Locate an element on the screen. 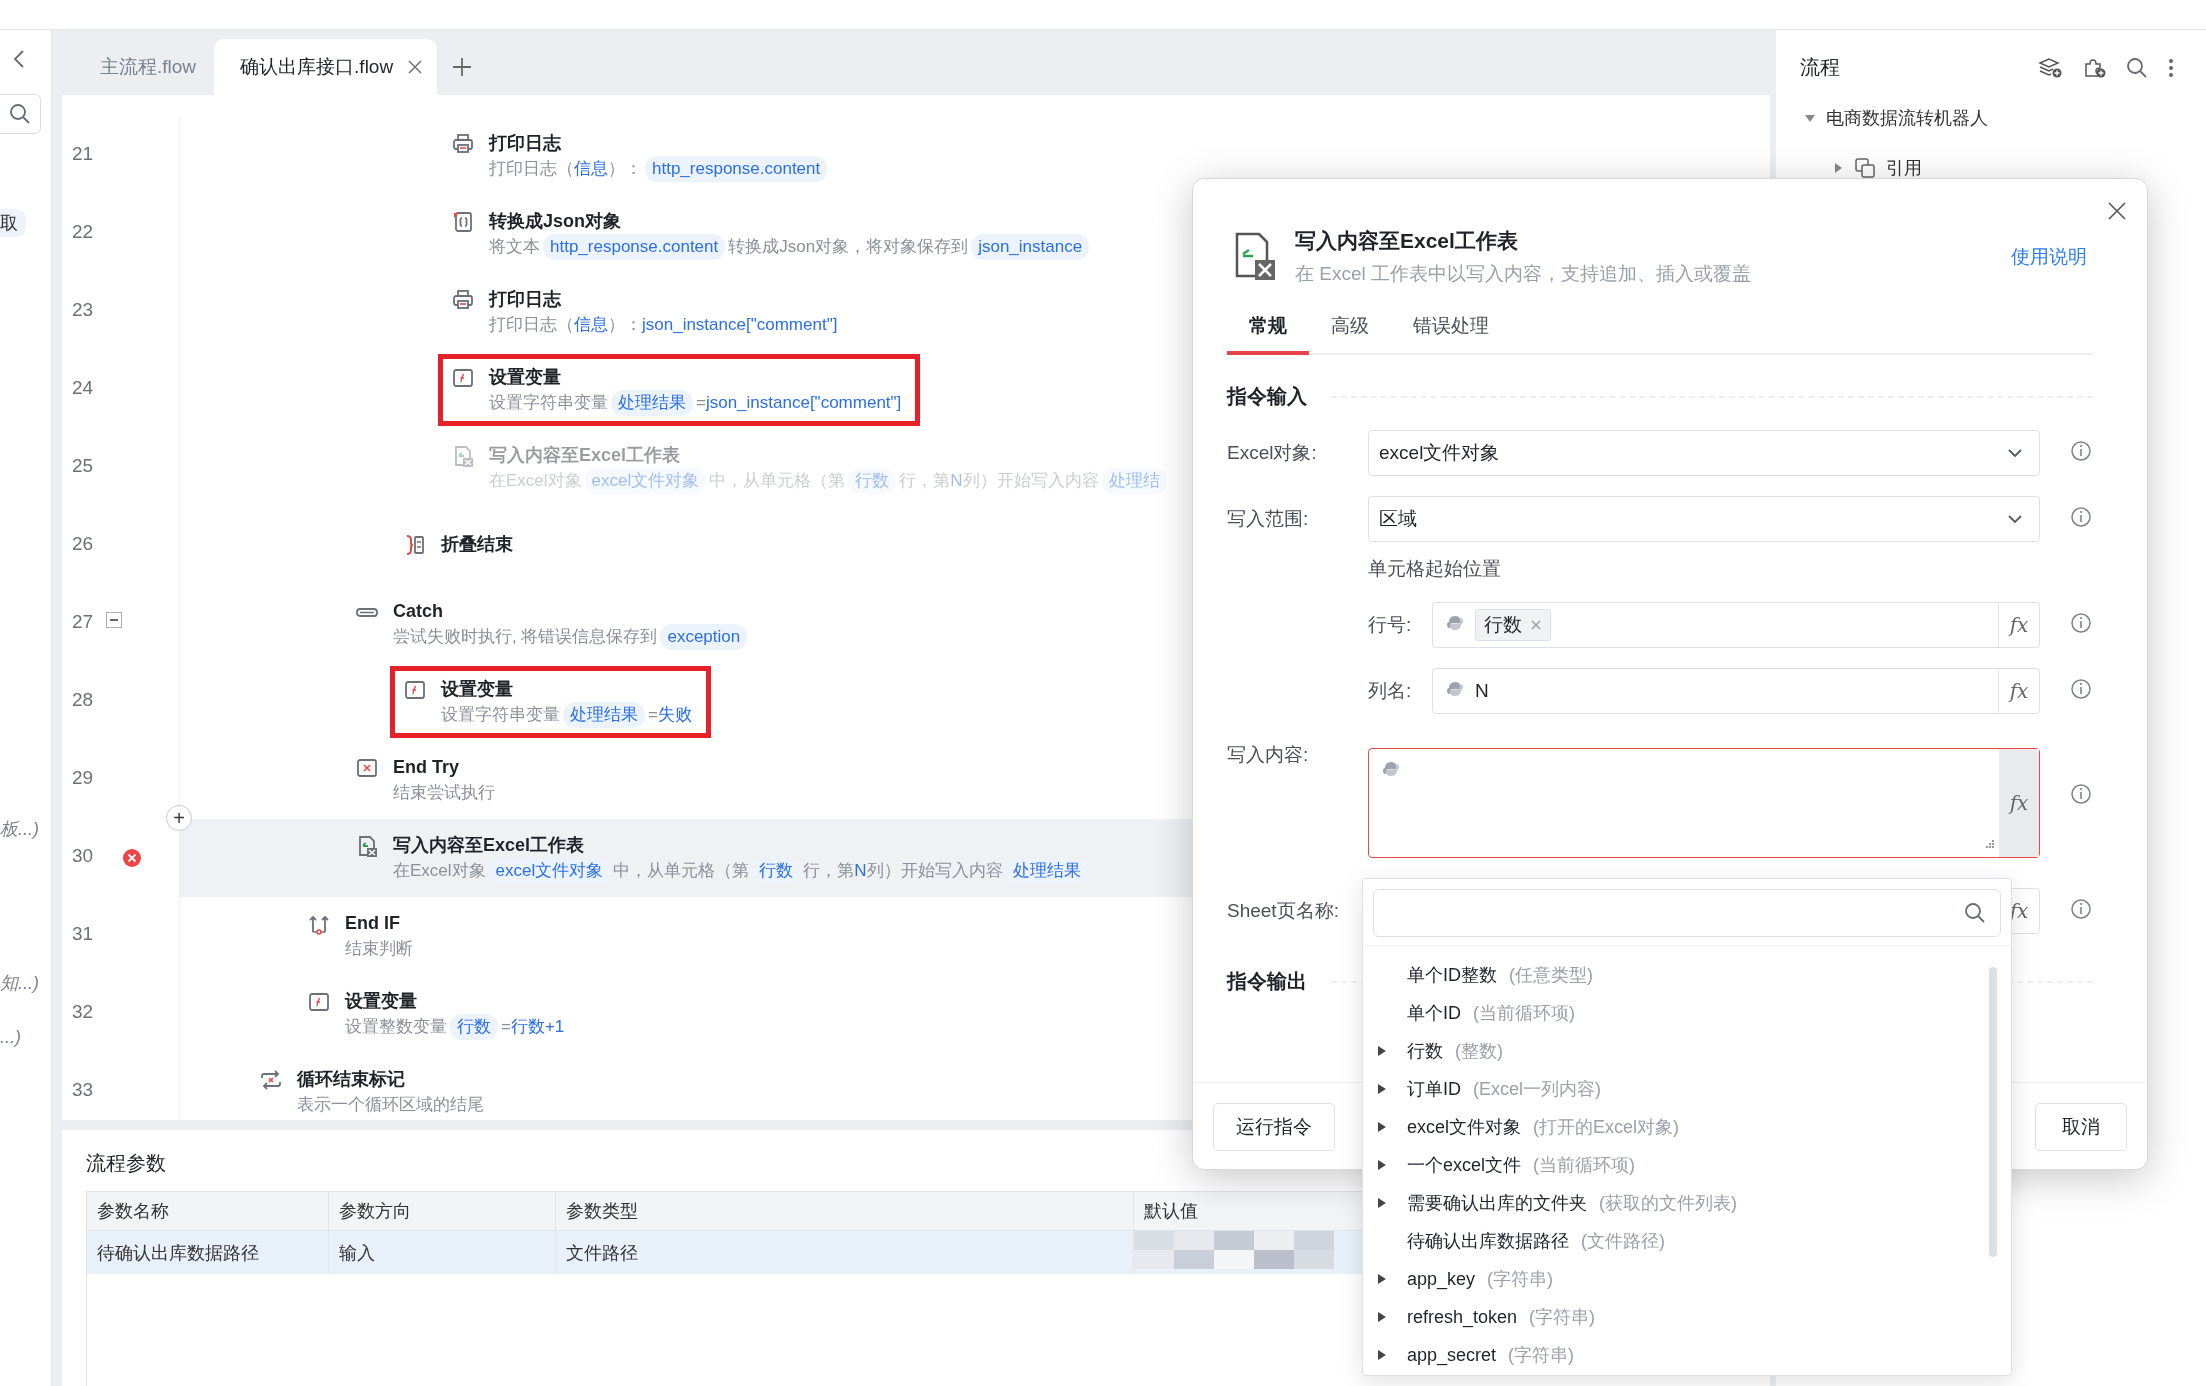  column-header: 参数方向 is located at coordinates (442, 1211).